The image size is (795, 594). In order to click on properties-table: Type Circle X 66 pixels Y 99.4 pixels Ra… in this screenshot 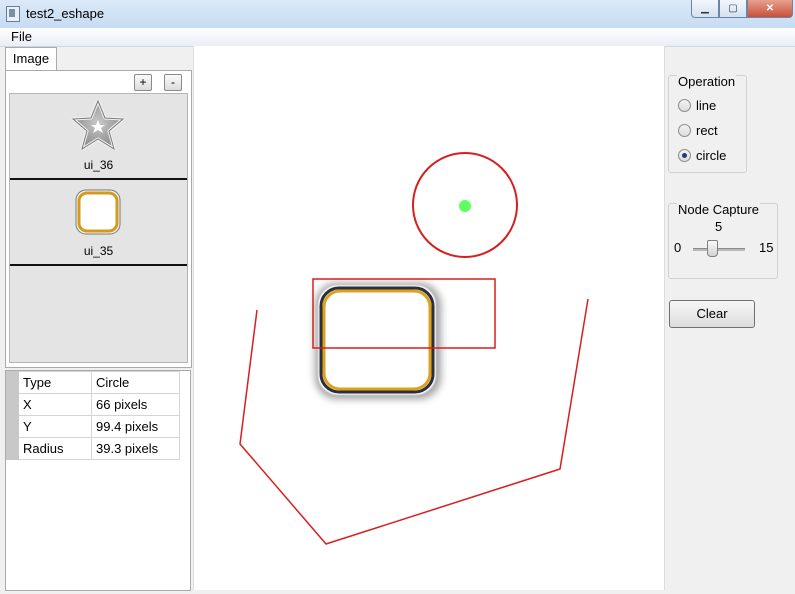, I will do `click(98, 480)`.